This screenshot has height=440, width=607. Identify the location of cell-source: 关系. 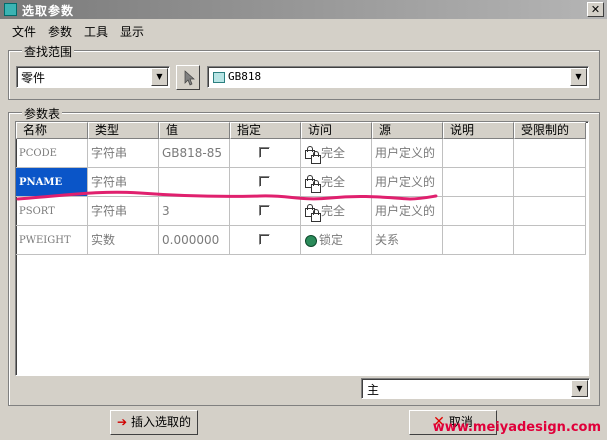
(407, 240).